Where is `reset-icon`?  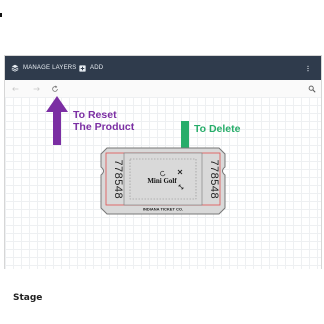
reset-icon is located at coordinates (54, 88).